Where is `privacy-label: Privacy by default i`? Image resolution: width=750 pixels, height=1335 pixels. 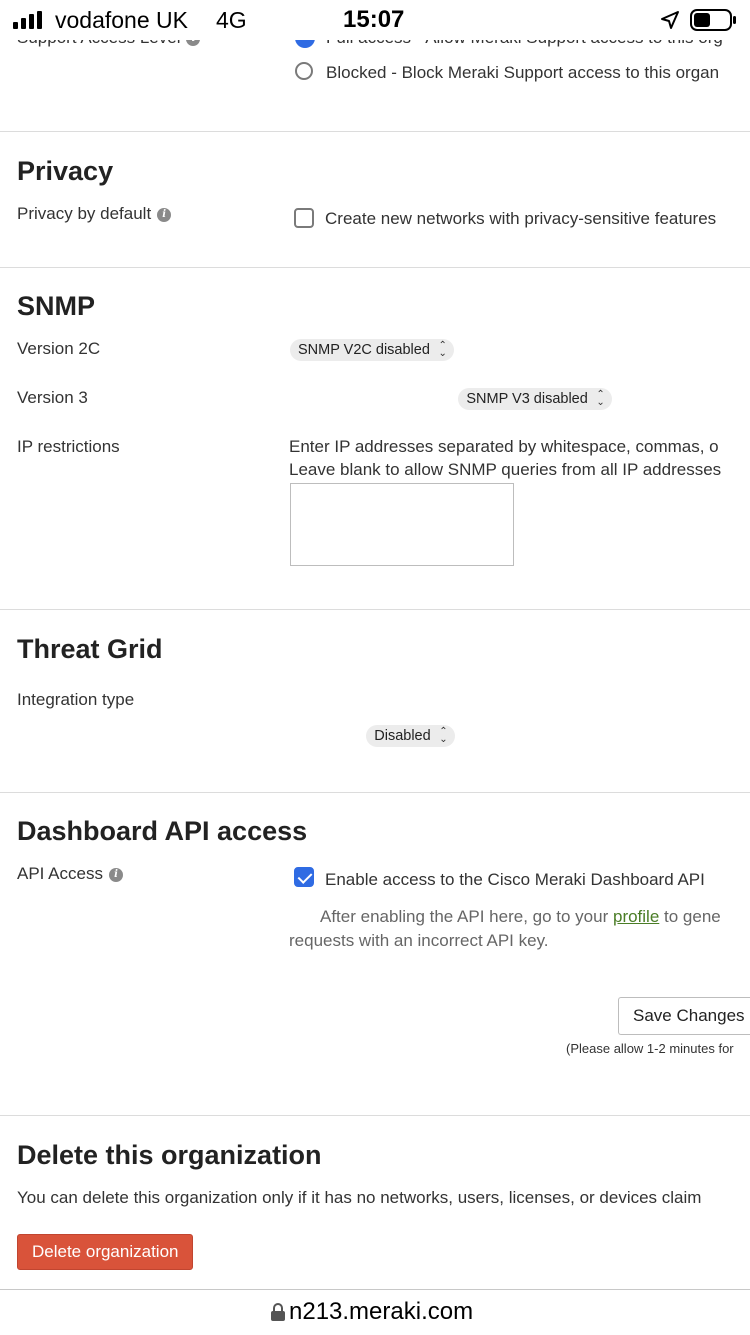
privacy-label: Privacy by default i is located at coordinates (94, 214).